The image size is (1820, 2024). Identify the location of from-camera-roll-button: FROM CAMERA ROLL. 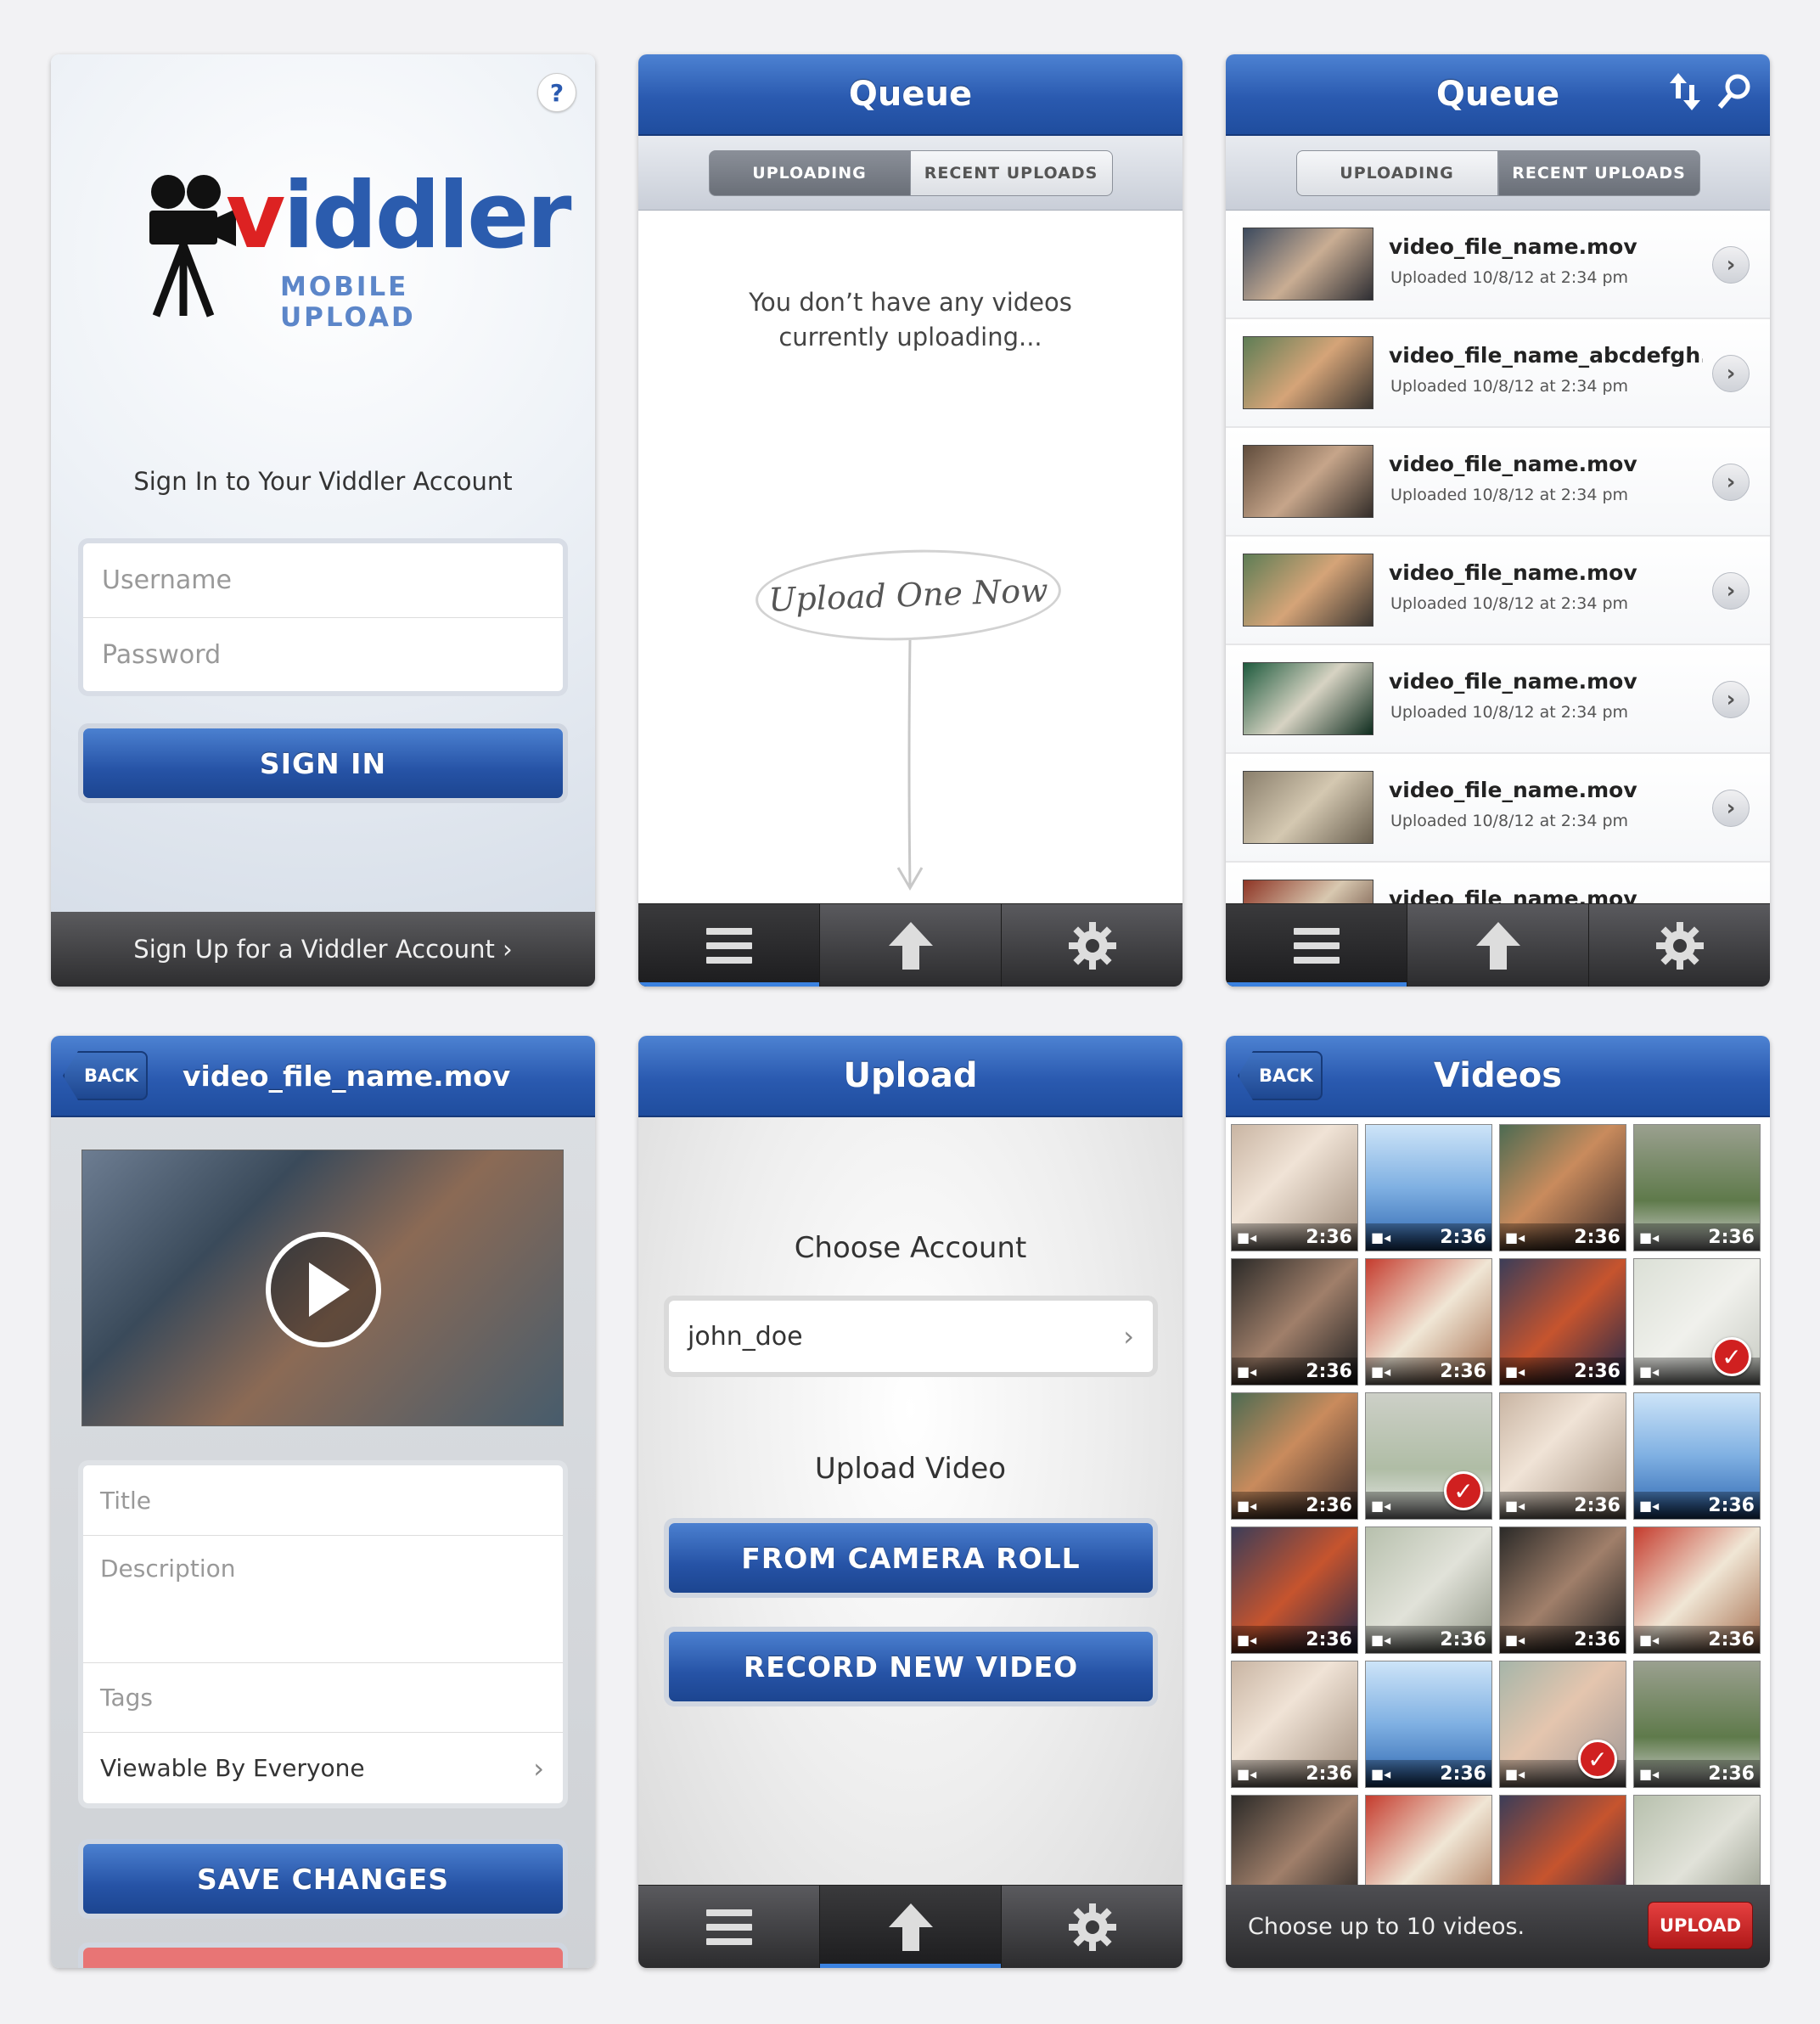
(911, 1558).